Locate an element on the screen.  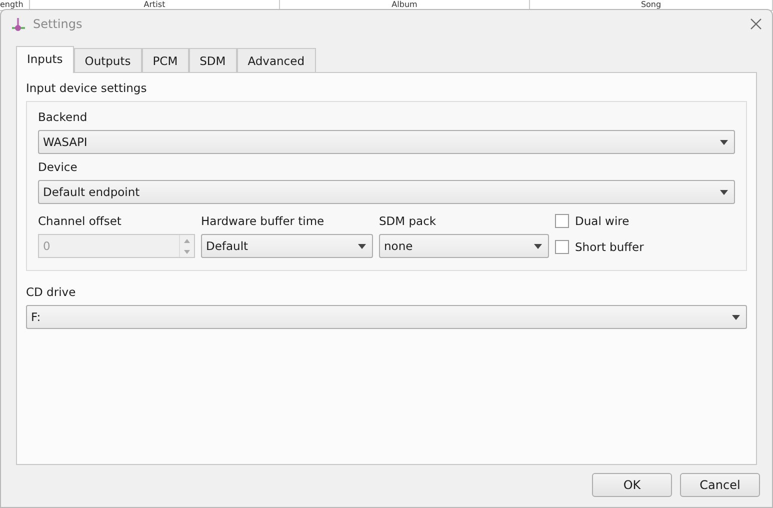
device-dropdown: Default endpoint is located at coordinates (386, 192).